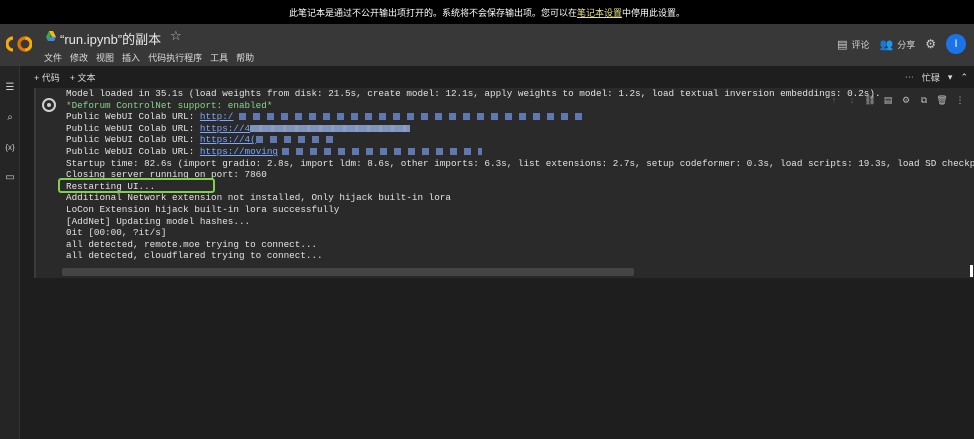  Describe the element at coordinates (960, 100) in the screenshot. I see `more-vert-icon: ⋮` at that location.